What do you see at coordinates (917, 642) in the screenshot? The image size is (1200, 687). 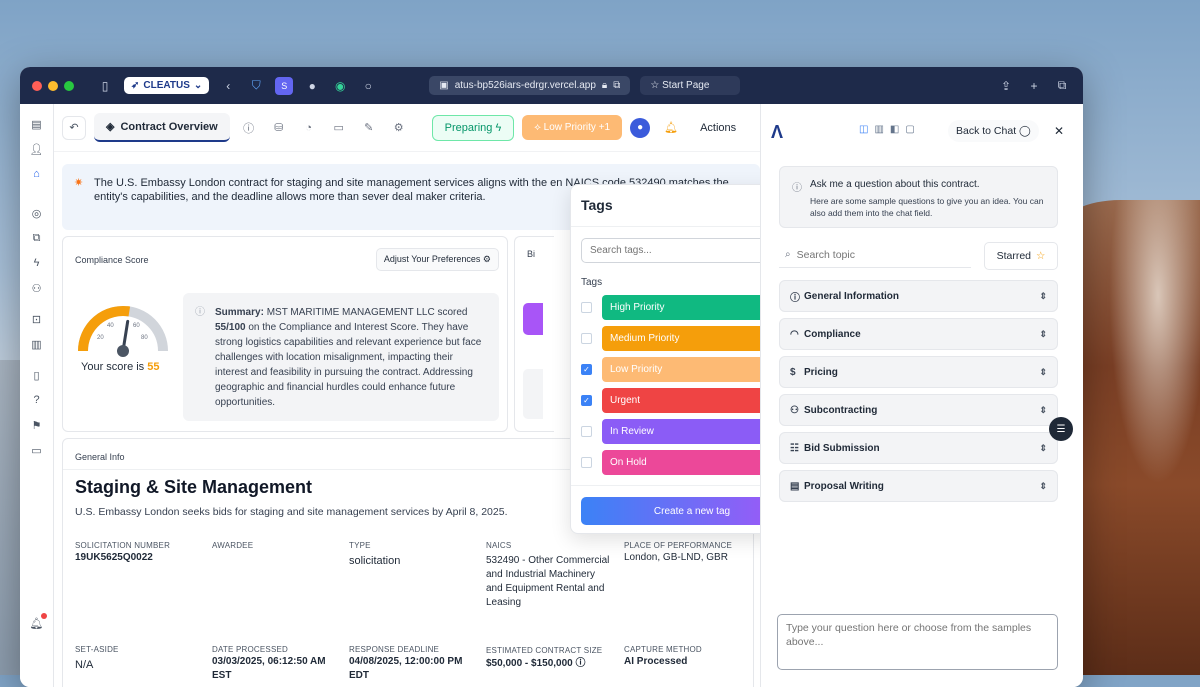 I see `chat-input` at bounding box center [917, 642].